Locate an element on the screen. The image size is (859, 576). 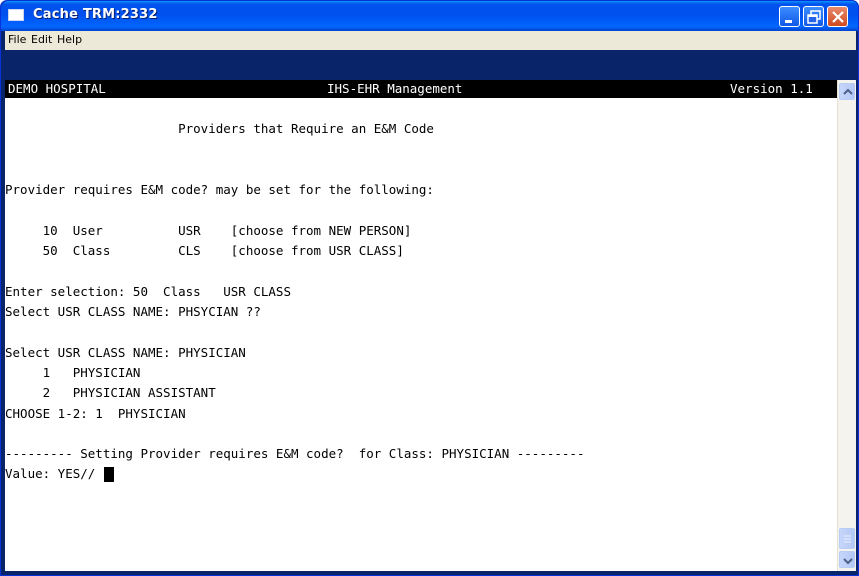
scroll-down-button is located at coordinates (847, 559).